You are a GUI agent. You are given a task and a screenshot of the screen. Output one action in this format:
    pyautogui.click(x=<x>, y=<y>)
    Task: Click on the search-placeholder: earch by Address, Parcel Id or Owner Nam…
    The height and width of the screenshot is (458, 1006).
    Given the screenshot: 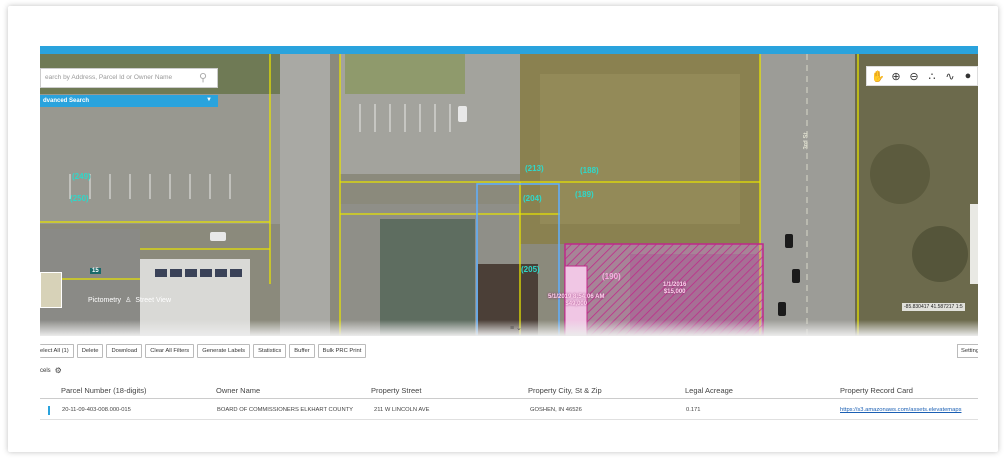 What is the action you would take?
    pyautogui.click(x=109, y=77)
    